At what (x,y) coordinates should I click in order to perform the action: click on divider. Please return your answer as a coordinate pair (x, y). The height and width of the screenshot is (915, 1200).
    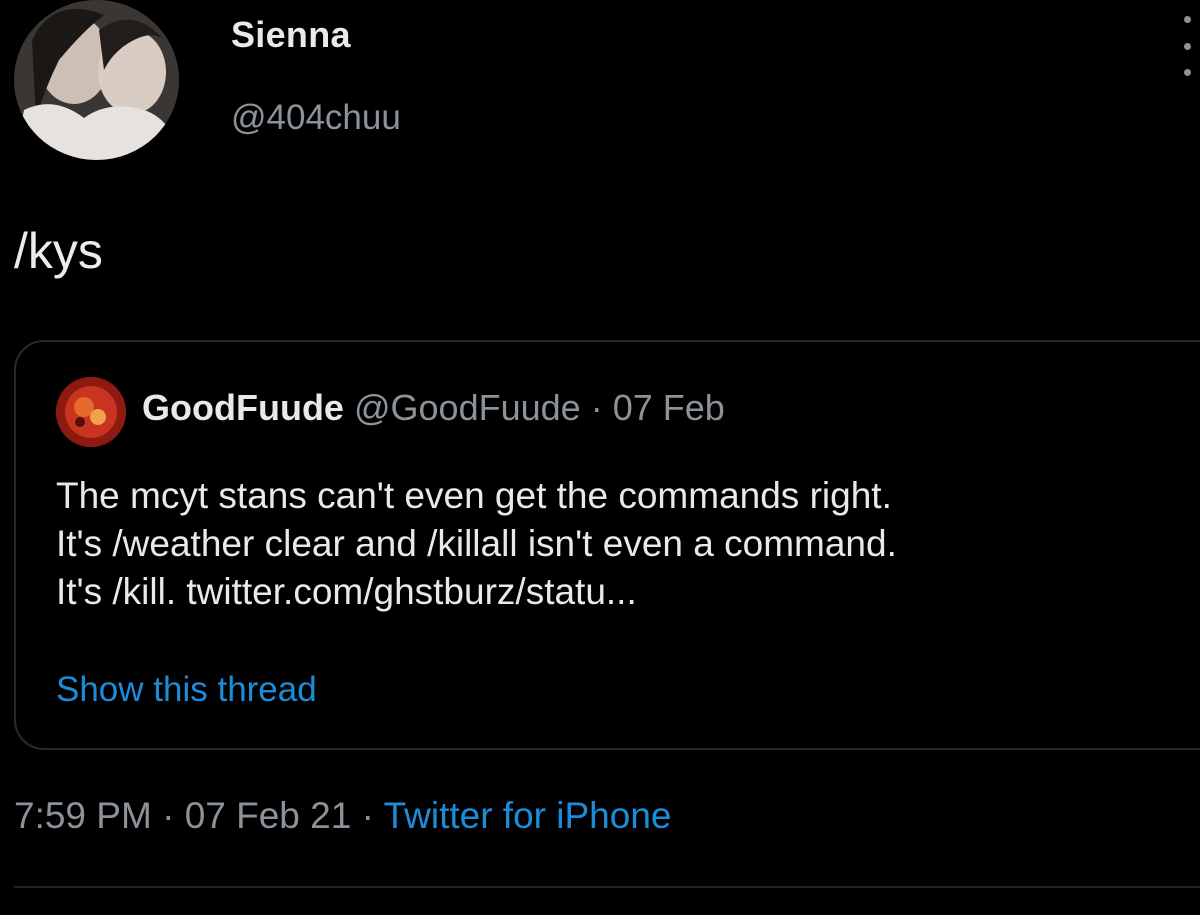
    Looking at the image, I should click on (607, 887).